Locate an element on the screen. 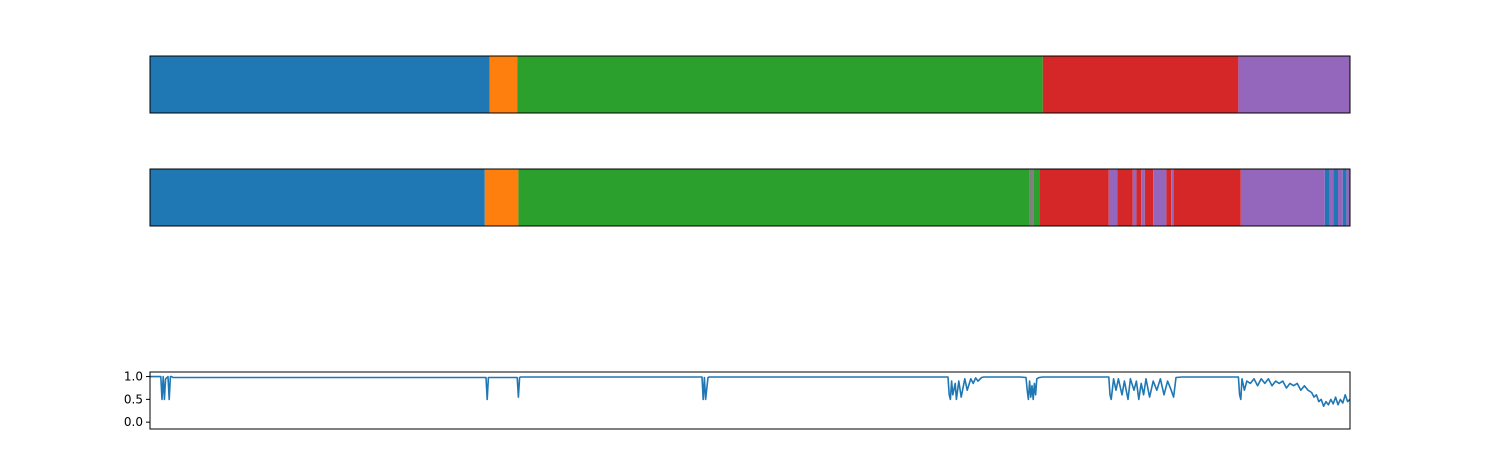  ytick-label: 1.0 is located at coordinates (133, 377).